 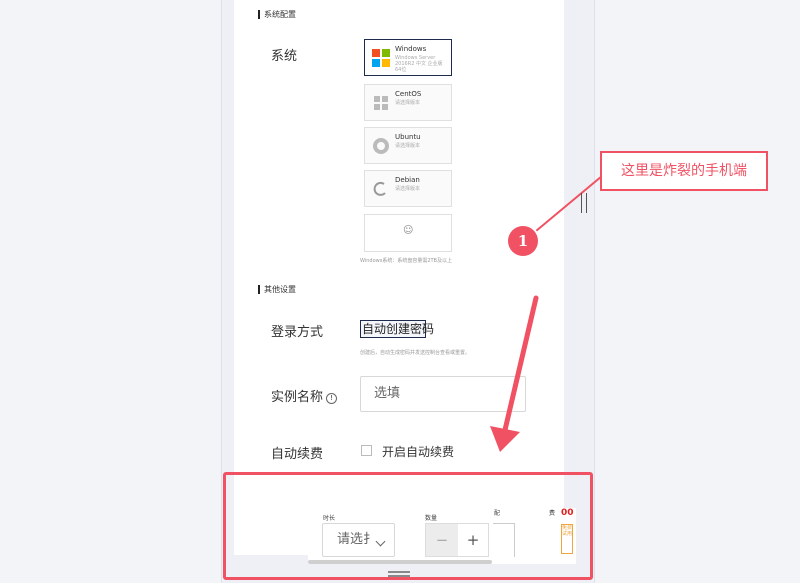 What do you see at coordinates (277, 289) in the screenshot?
I see `section-title-other-settings: 其他设置` at bounding box center [277, 289].